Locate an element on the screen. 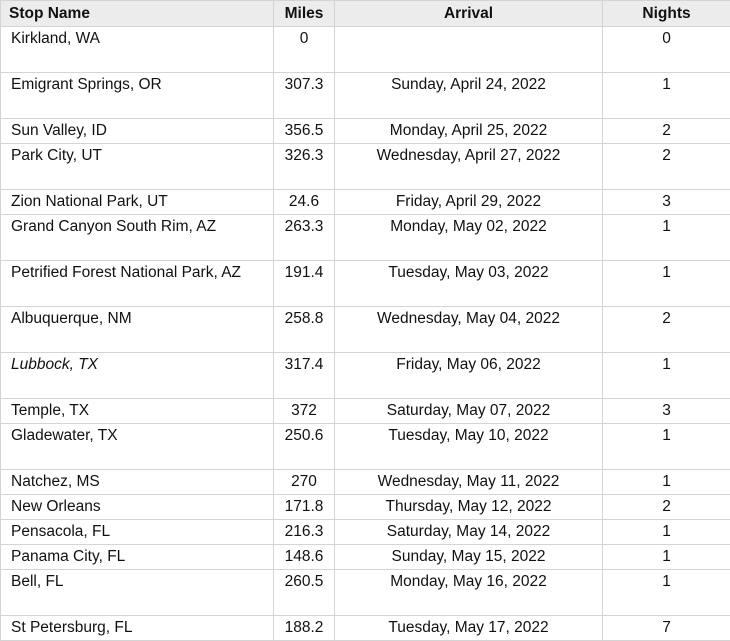  stop-name-cell: Petrified Forest National Park, AZ is located at coordinates (137, 284).